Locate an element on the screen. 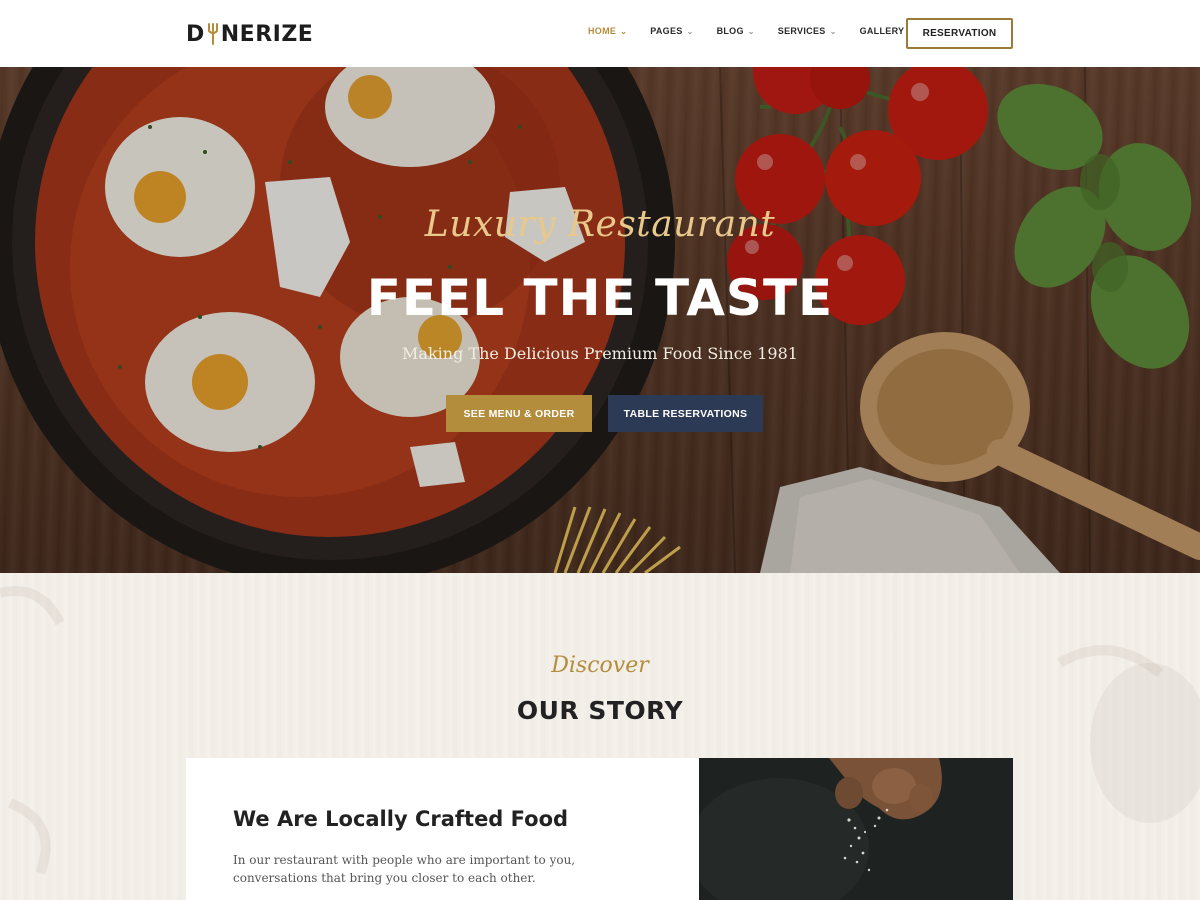 This screenshot has height=900, width=1200. nav-item-label: HOME is located at coordinates (602, 31).